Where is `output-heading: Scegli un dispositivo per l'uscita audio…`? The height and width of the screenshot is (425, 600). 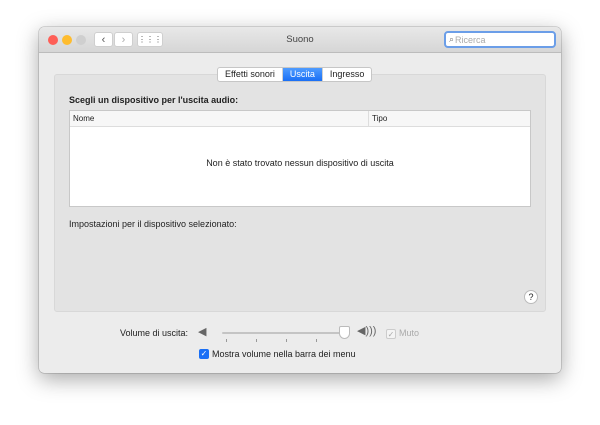
output-heading: Scegli un dispositivo per l'uscita audio… is located at coordinates (154, 100).